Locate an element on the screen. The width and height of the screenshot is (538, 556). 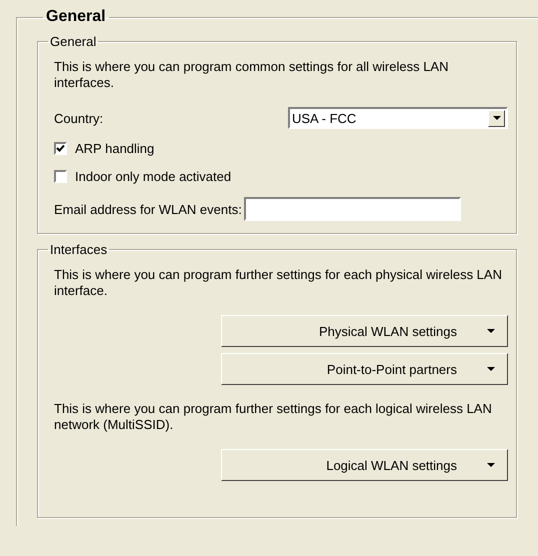
country-label: Country: is located at coordinates (79, 118).